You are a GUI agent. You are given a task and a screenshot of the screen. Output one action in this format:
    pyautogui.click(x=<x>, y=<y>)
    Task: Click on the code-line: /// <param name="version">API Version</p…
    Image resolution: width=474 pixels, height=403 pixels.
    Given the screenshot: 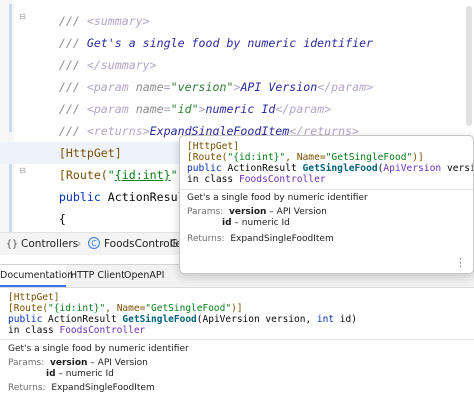 What is the action you would take?
    pyautogui.click(x=202, y=87)
    